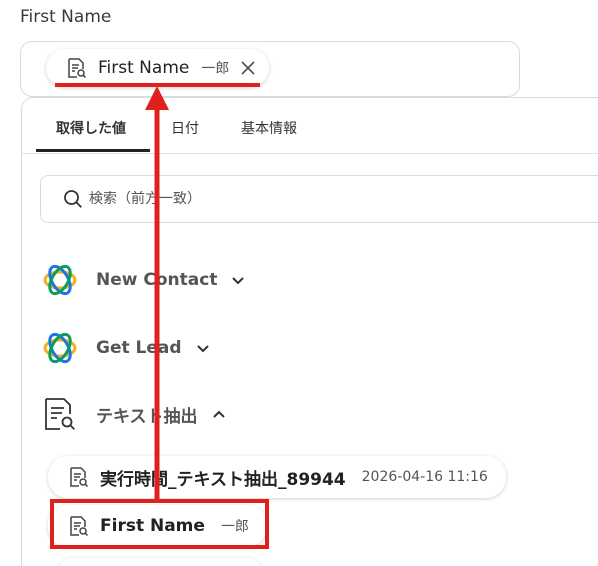 This screenshot has height=566, width=598. Describe the element at coordinates (93, 150) in the screenshot. I see `active-tab-indicator` at that location.